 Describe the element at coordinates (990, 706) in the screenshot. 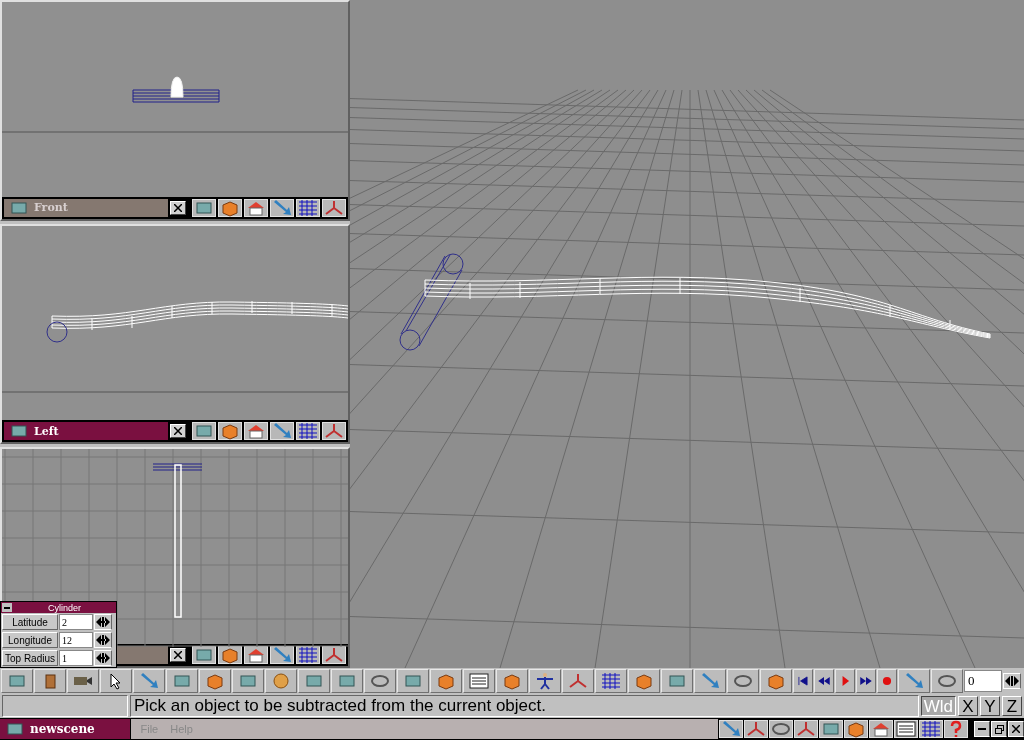

I see `axis-button: Y` at that location.